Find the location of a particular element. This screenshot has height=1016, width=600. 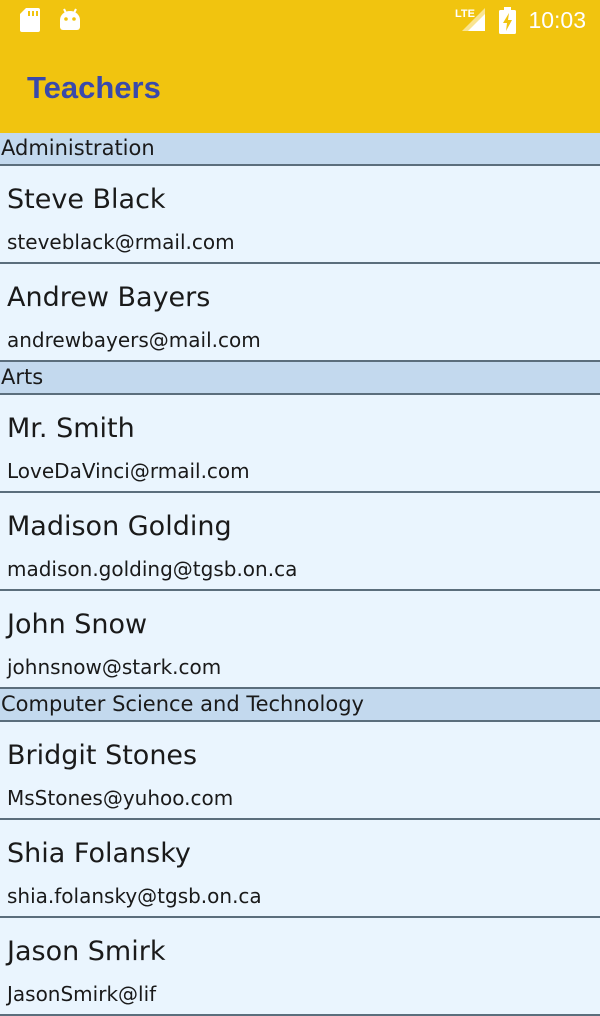

status-time: 10:03 is located at coordinates (557, 20).